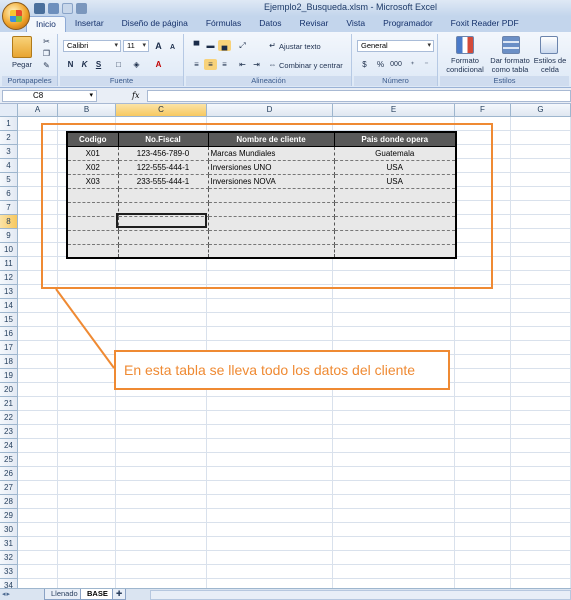 The height and width of the screenshot is (600, 571). What do you see at coordinates (16, 16) in the screenshot?
I see `office-button` at bounding box center [16, 16].